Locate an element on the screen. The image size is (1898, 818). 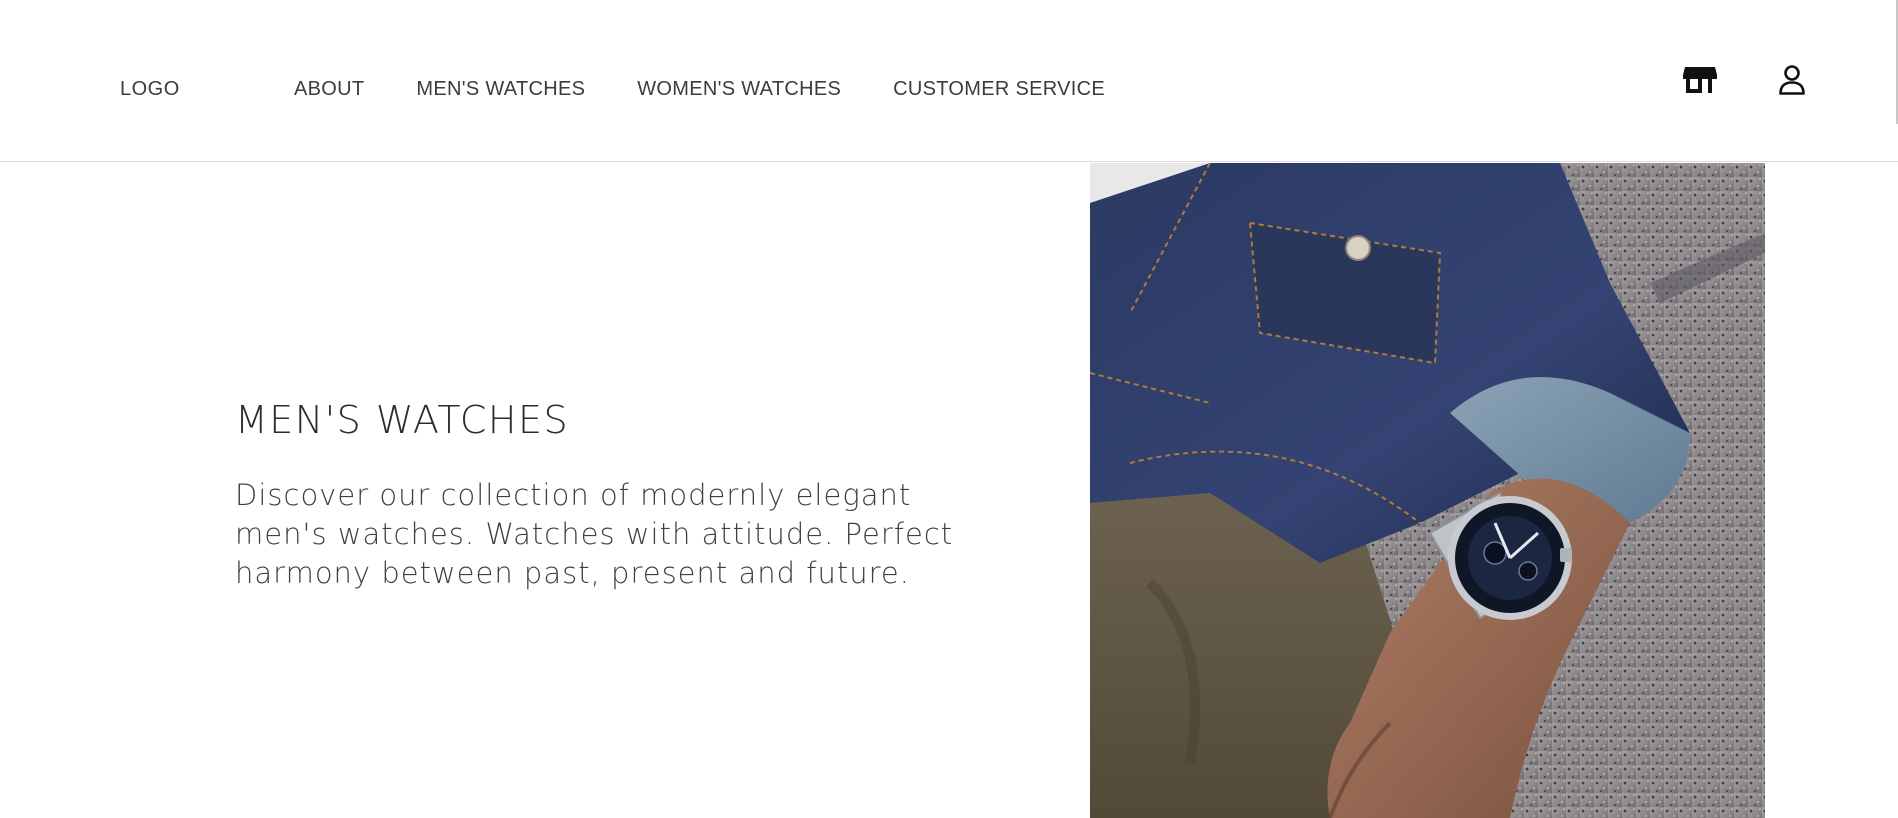
page-title: MEN'S WATCHES is located at coordinates (402, 420).